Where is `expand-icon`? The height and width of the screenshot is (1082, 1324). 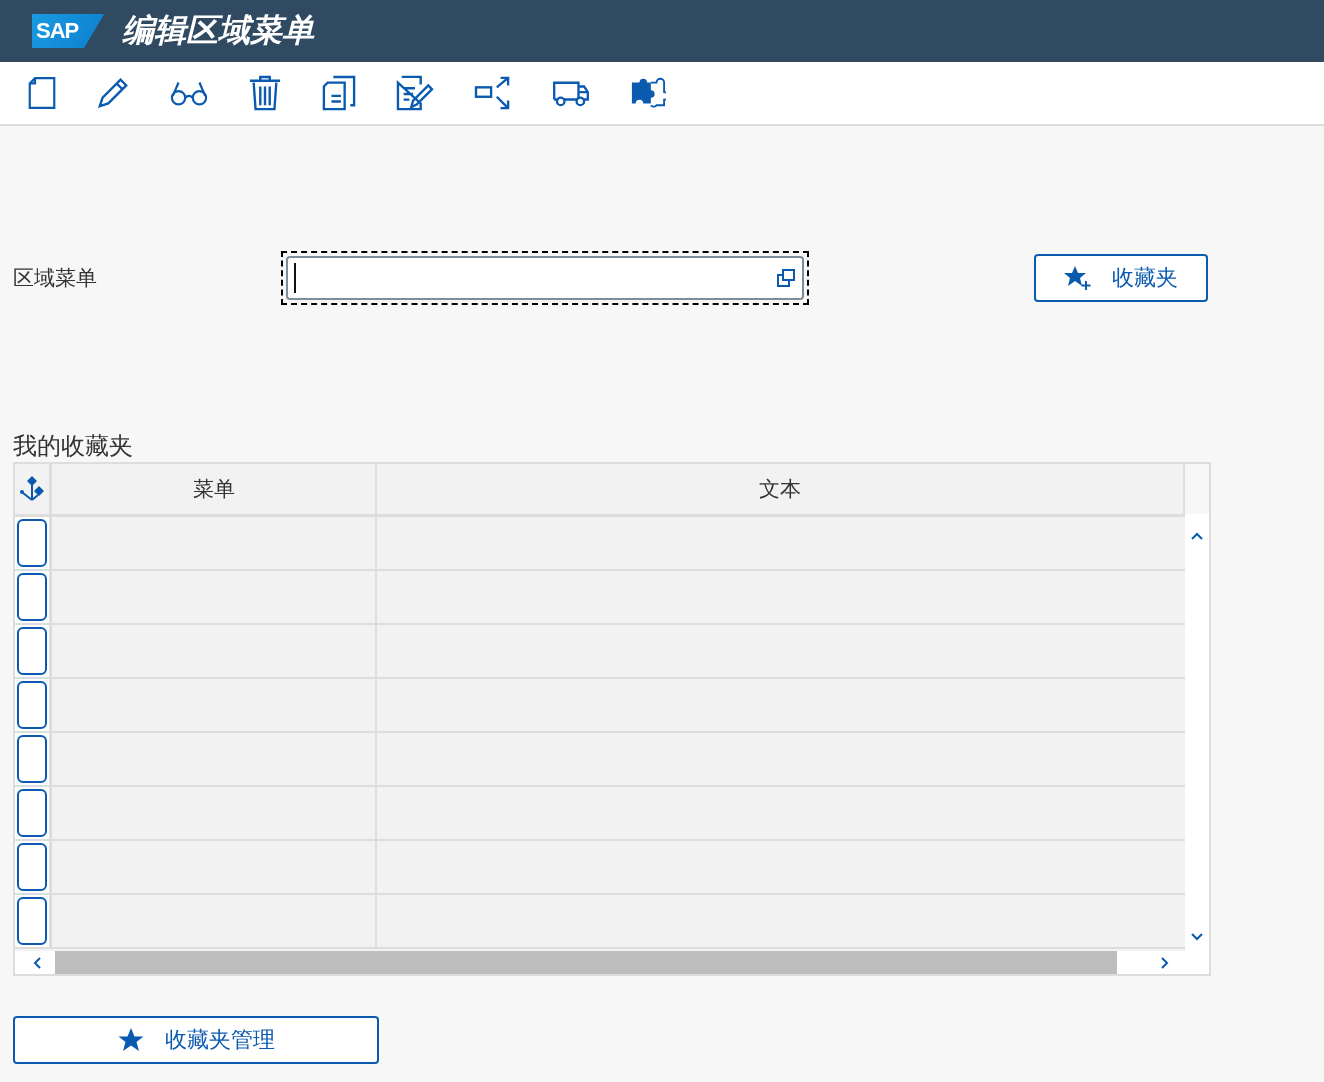
expand-icon is located at coordinates (493, 93).